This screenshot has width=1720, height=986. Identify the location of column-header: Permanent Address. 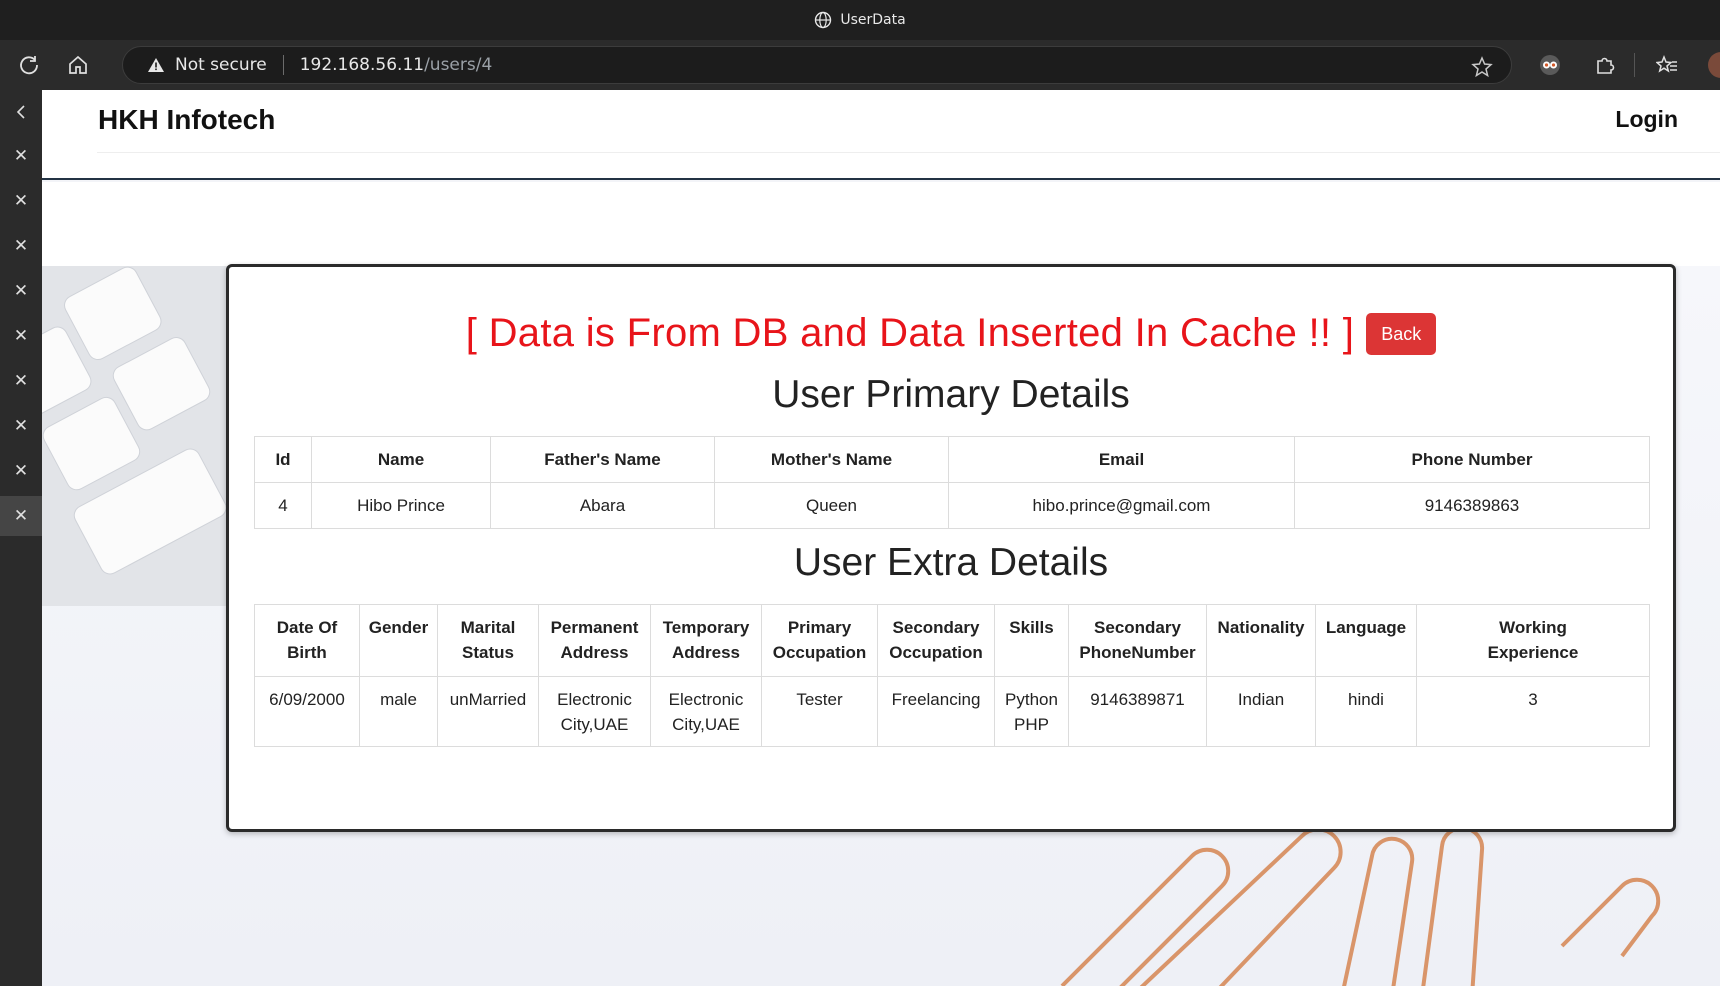
(594, 640).